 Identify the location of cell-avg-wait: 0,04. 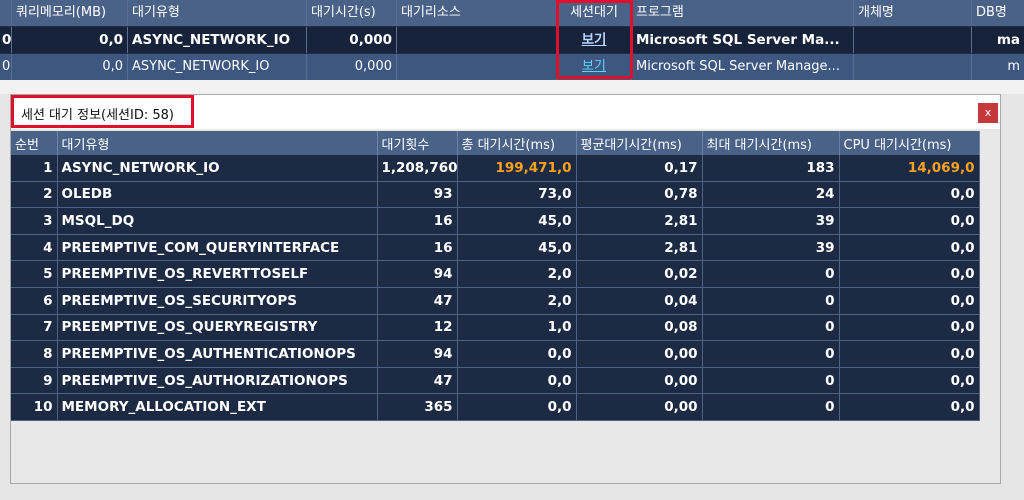
(639, 301).